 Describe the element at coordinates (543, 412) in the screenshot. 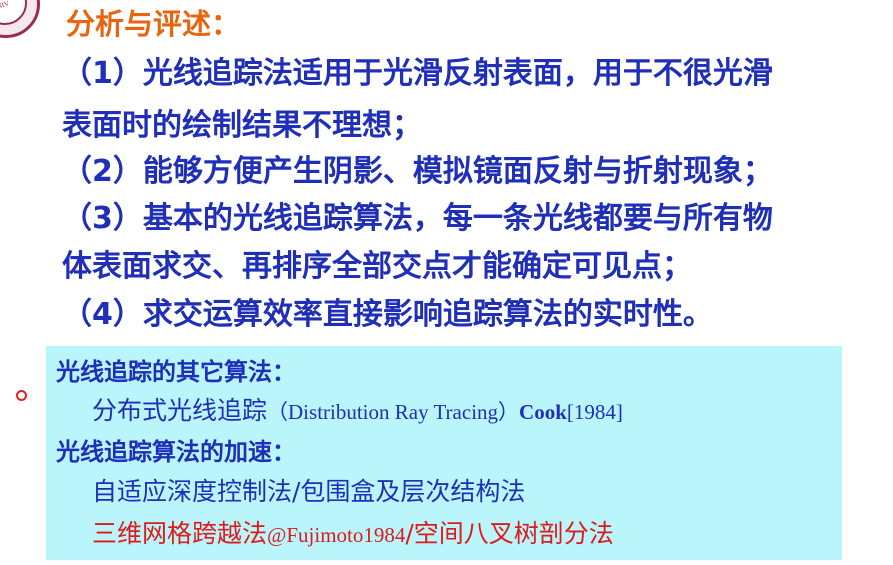

I see `distributed-author: Cook` at that location.